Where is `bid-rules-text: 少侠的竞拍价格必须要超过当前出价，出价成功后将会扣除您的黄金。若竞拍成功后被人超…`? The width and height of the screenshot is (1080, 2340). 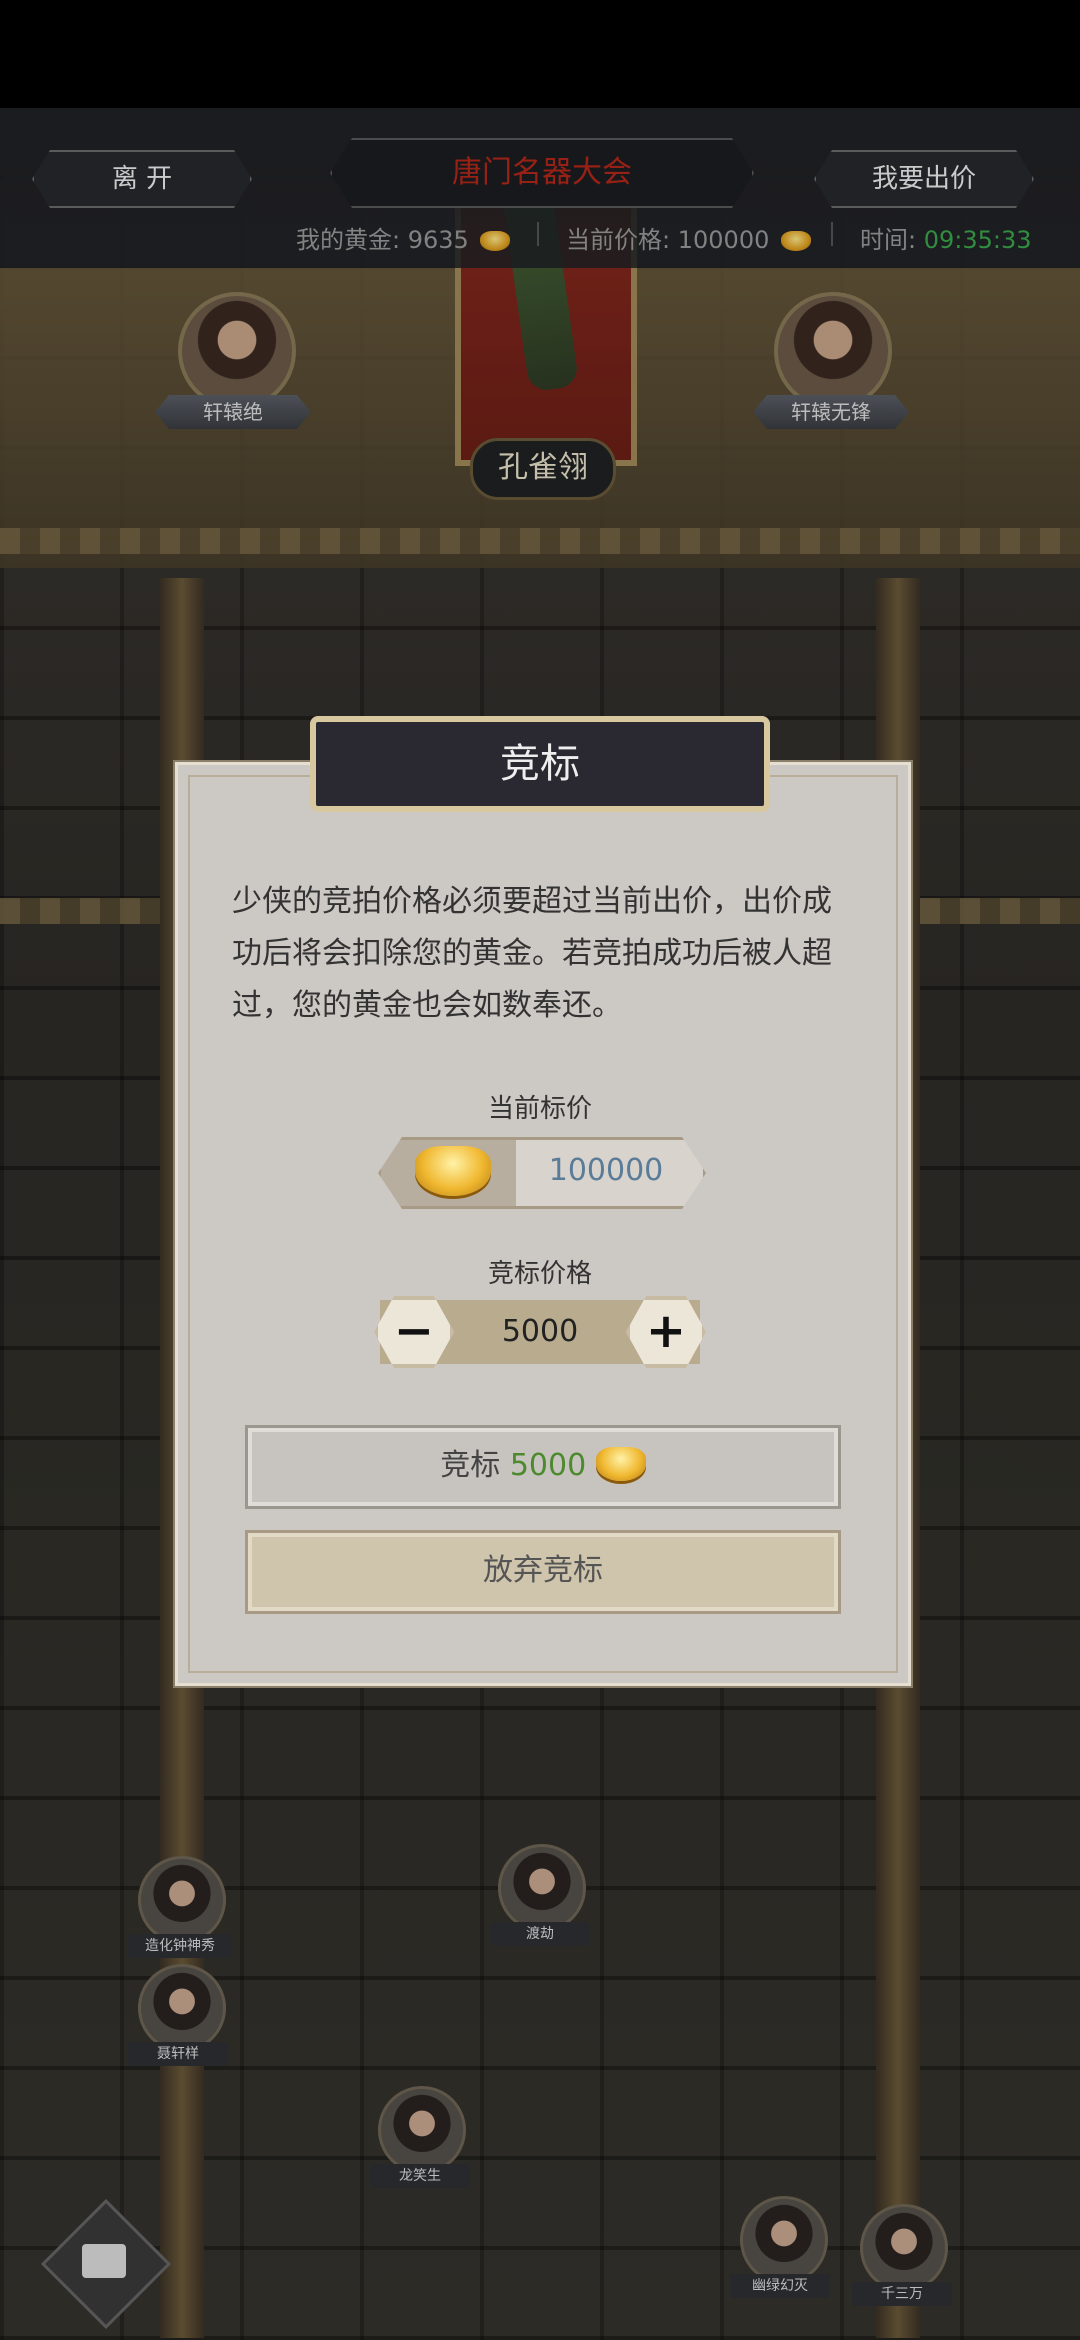
bid-rules-text: 少侠的竞拍价格必须要超过当前出价，出价成功后将会扣除您的黄金。若竞拍成功后被人超… is located at coordinates (532, 953).